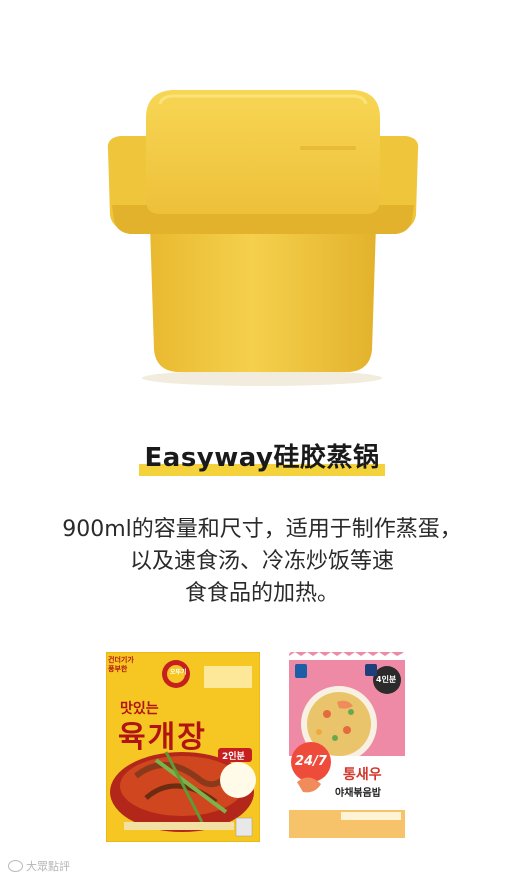 The width and height of the screenshot is (524, 880). Describe the element at coordinates (263, 152) in the screenshot. I see `steamer-lid` at that location.